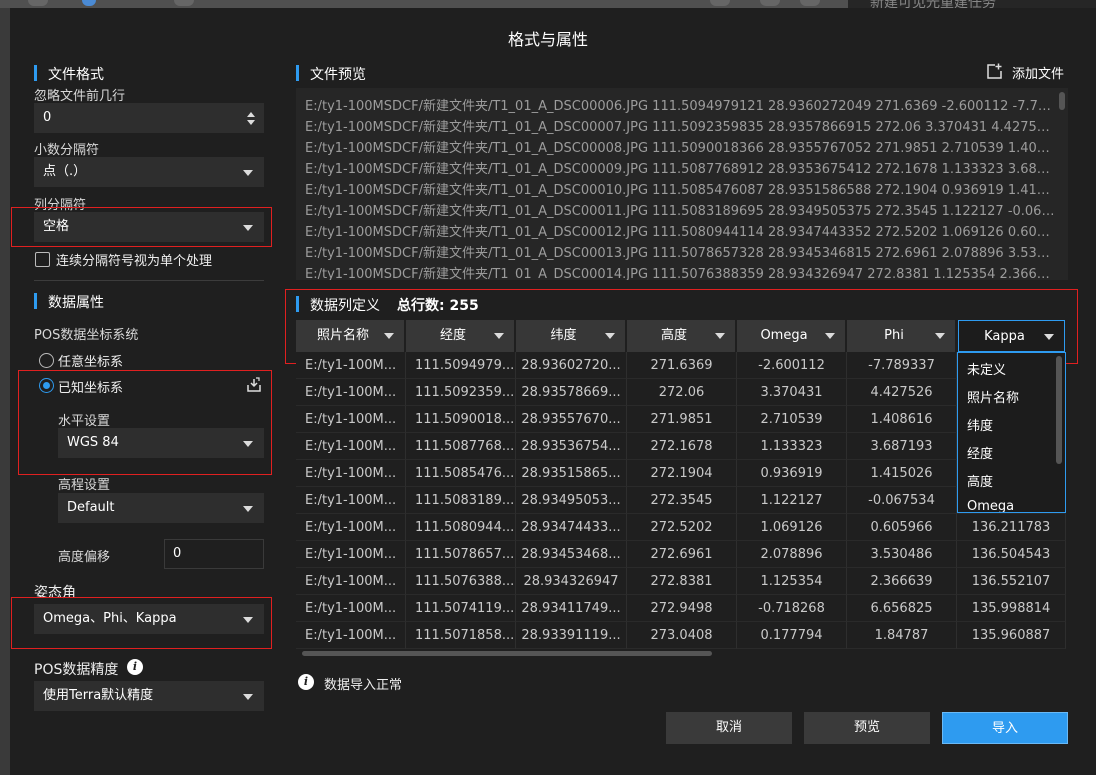 The height and width of the screenshot is (775, 1096). I want to click on merge-separators-checkbox, so click(42, 259).